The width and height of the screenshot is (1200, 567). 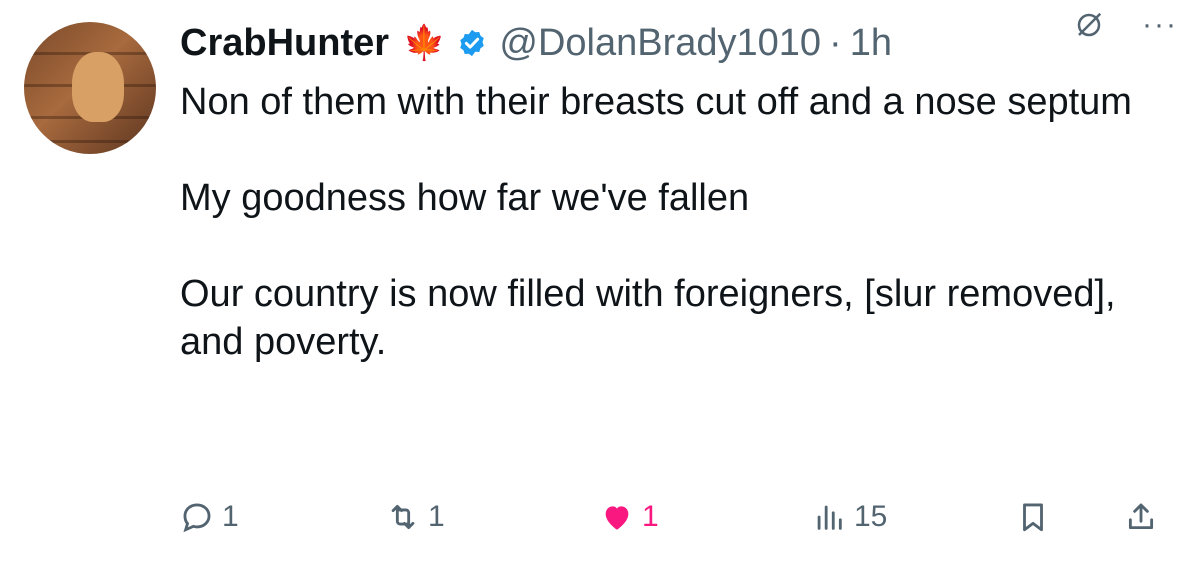 I want to click on post-paragraph: My goodness how far we've fallen, so click(x=465, y=198).